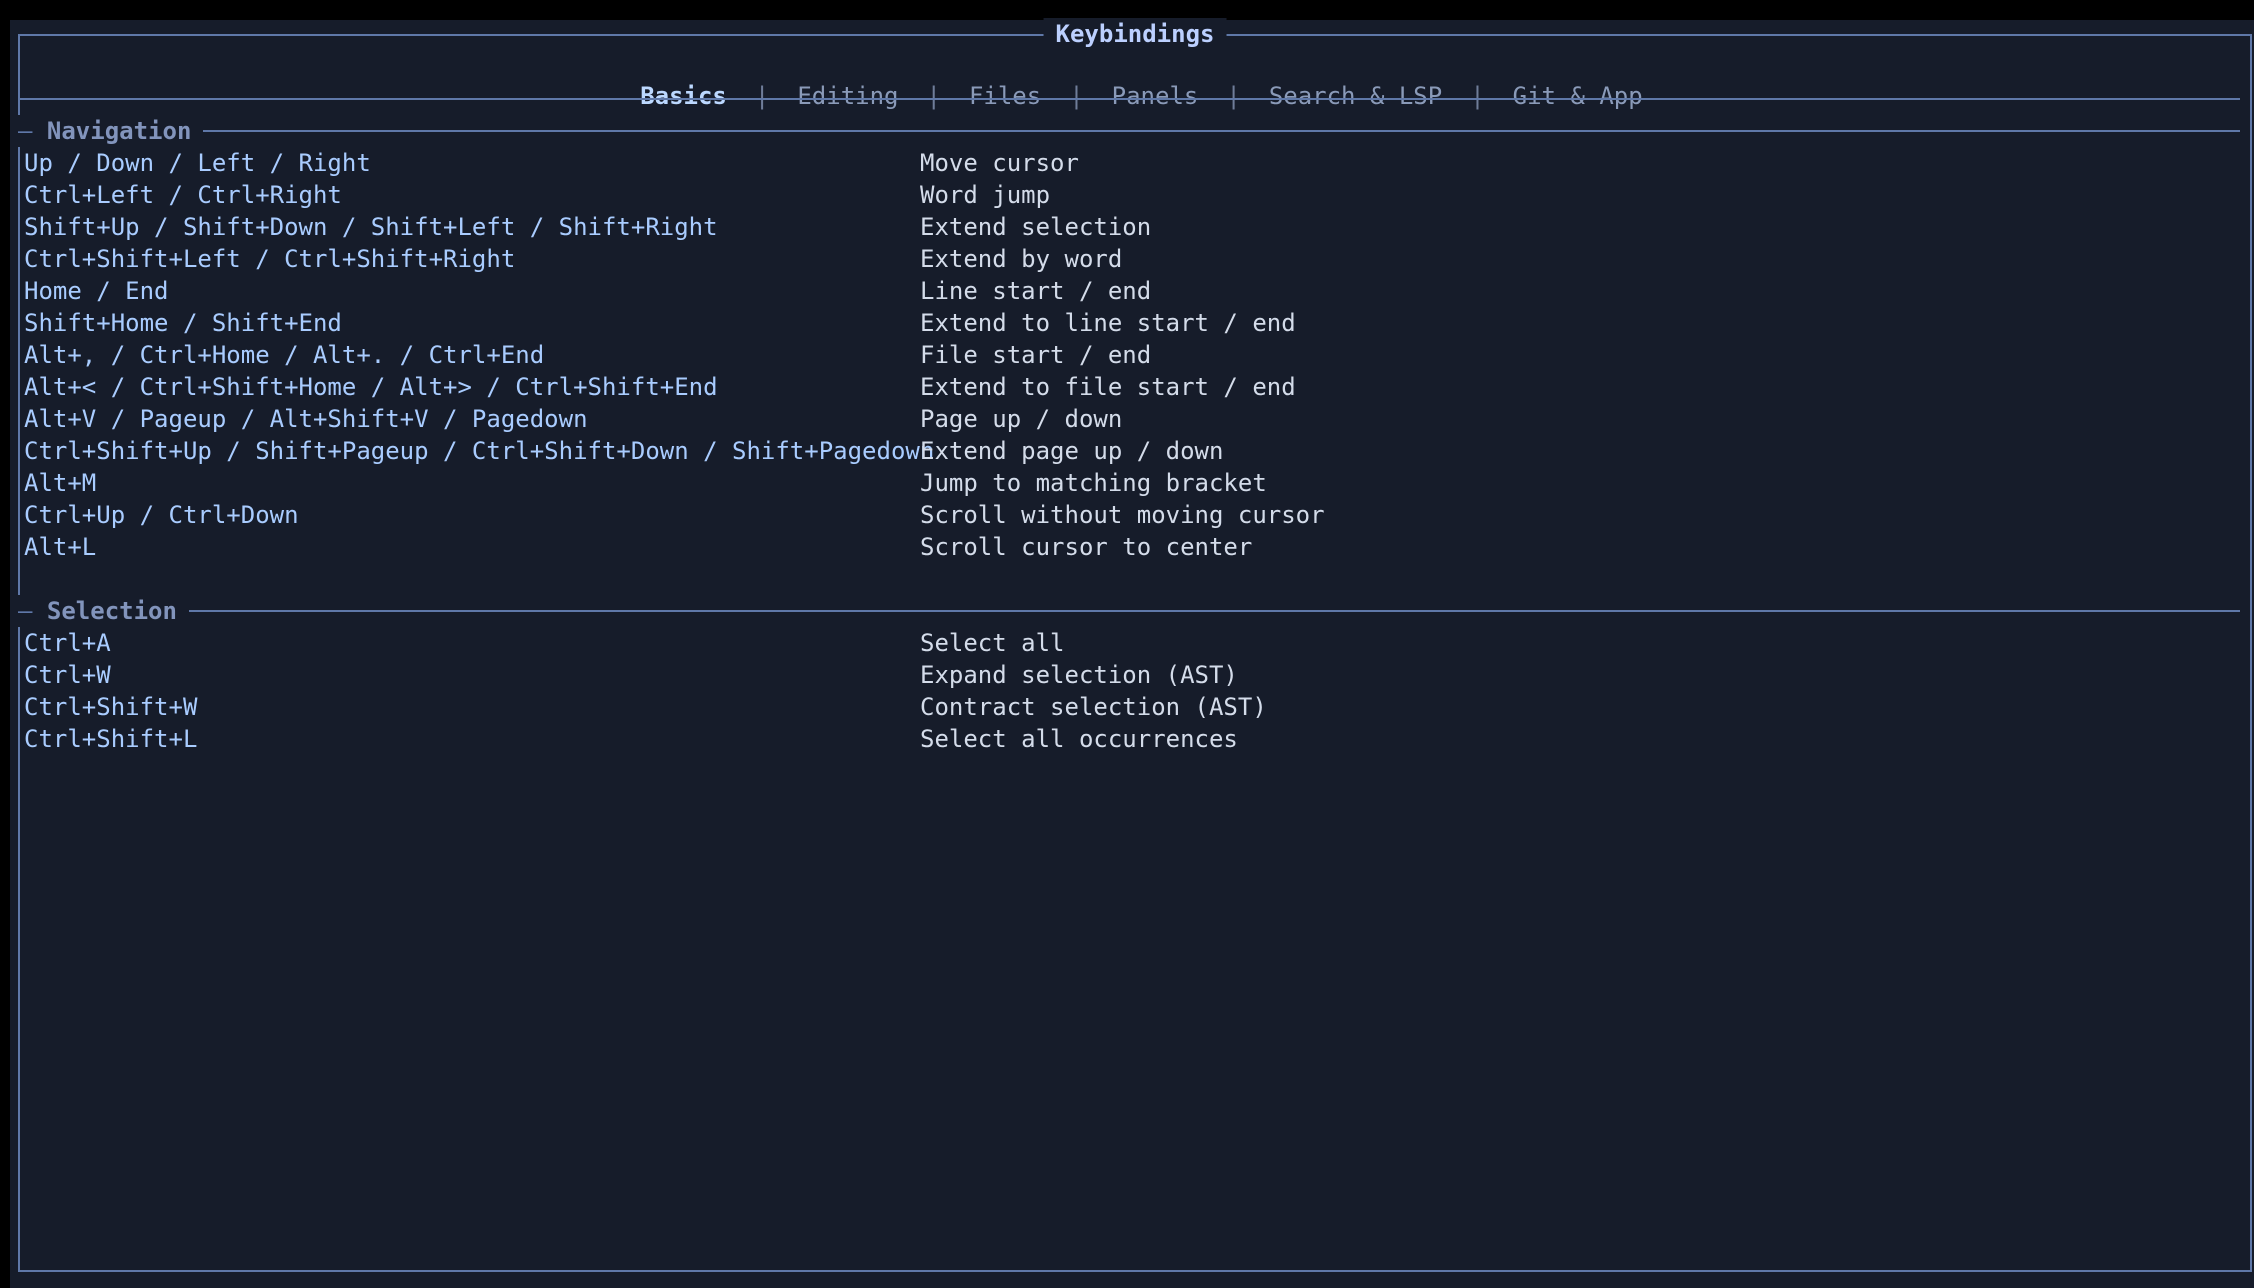 The width and height of the screenshot is (2254, 1288). I want to click on keybinding-action: Move cursor, so click(999, 163).